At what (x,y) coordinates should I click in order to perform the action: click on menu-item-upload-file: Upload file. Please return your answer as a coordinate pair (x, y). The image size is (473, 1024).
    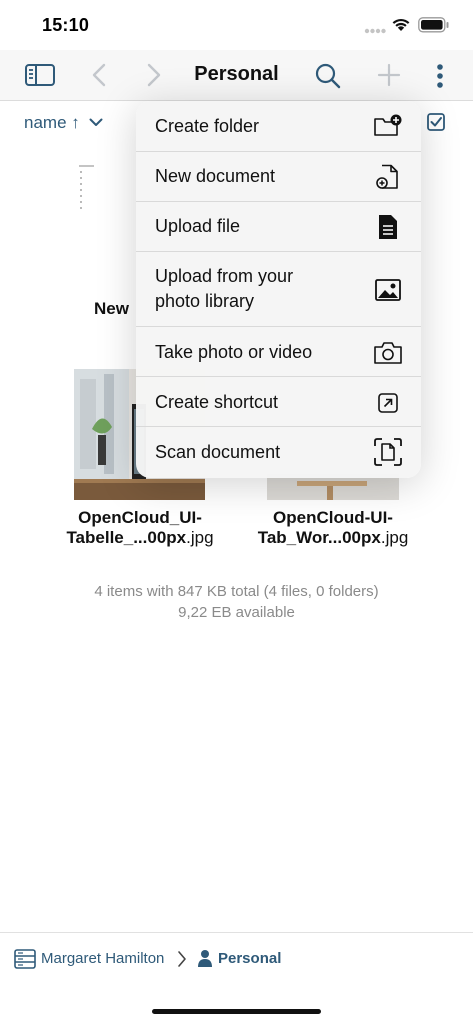
    Looking at the image, I should click on (278, 227).